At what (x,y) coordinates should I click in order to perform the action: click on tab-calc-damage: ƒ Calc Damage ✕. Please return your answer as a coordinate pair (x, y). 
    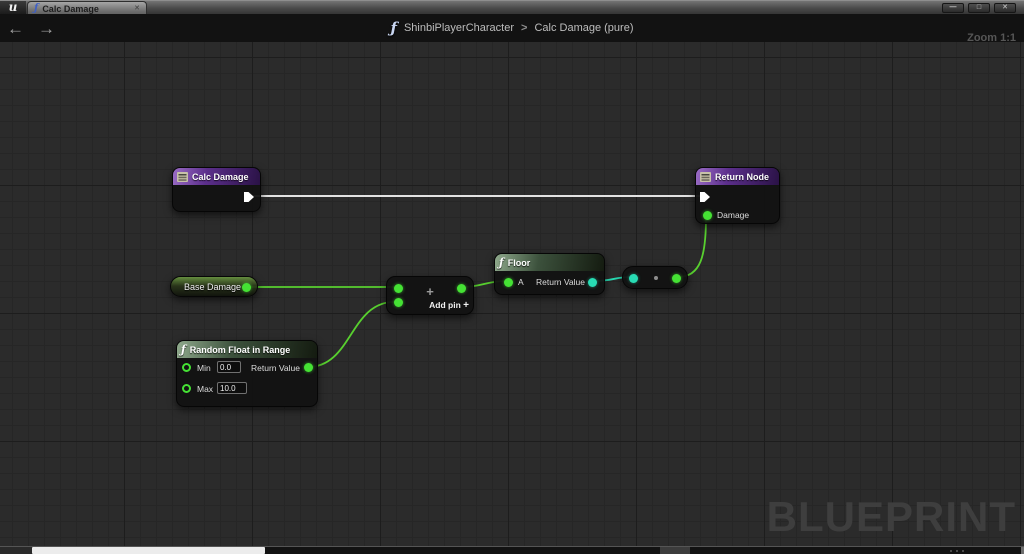
    Looking at the image, I should click on (87, 8).